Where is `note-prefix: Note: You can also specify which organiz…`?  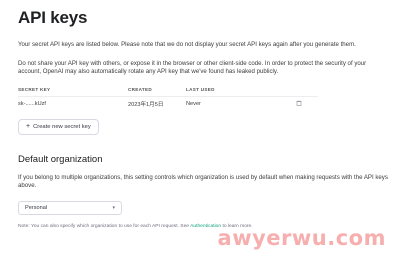
note-prefix: Note: You can also specify which organiz… is located at coordinates (104, 226).